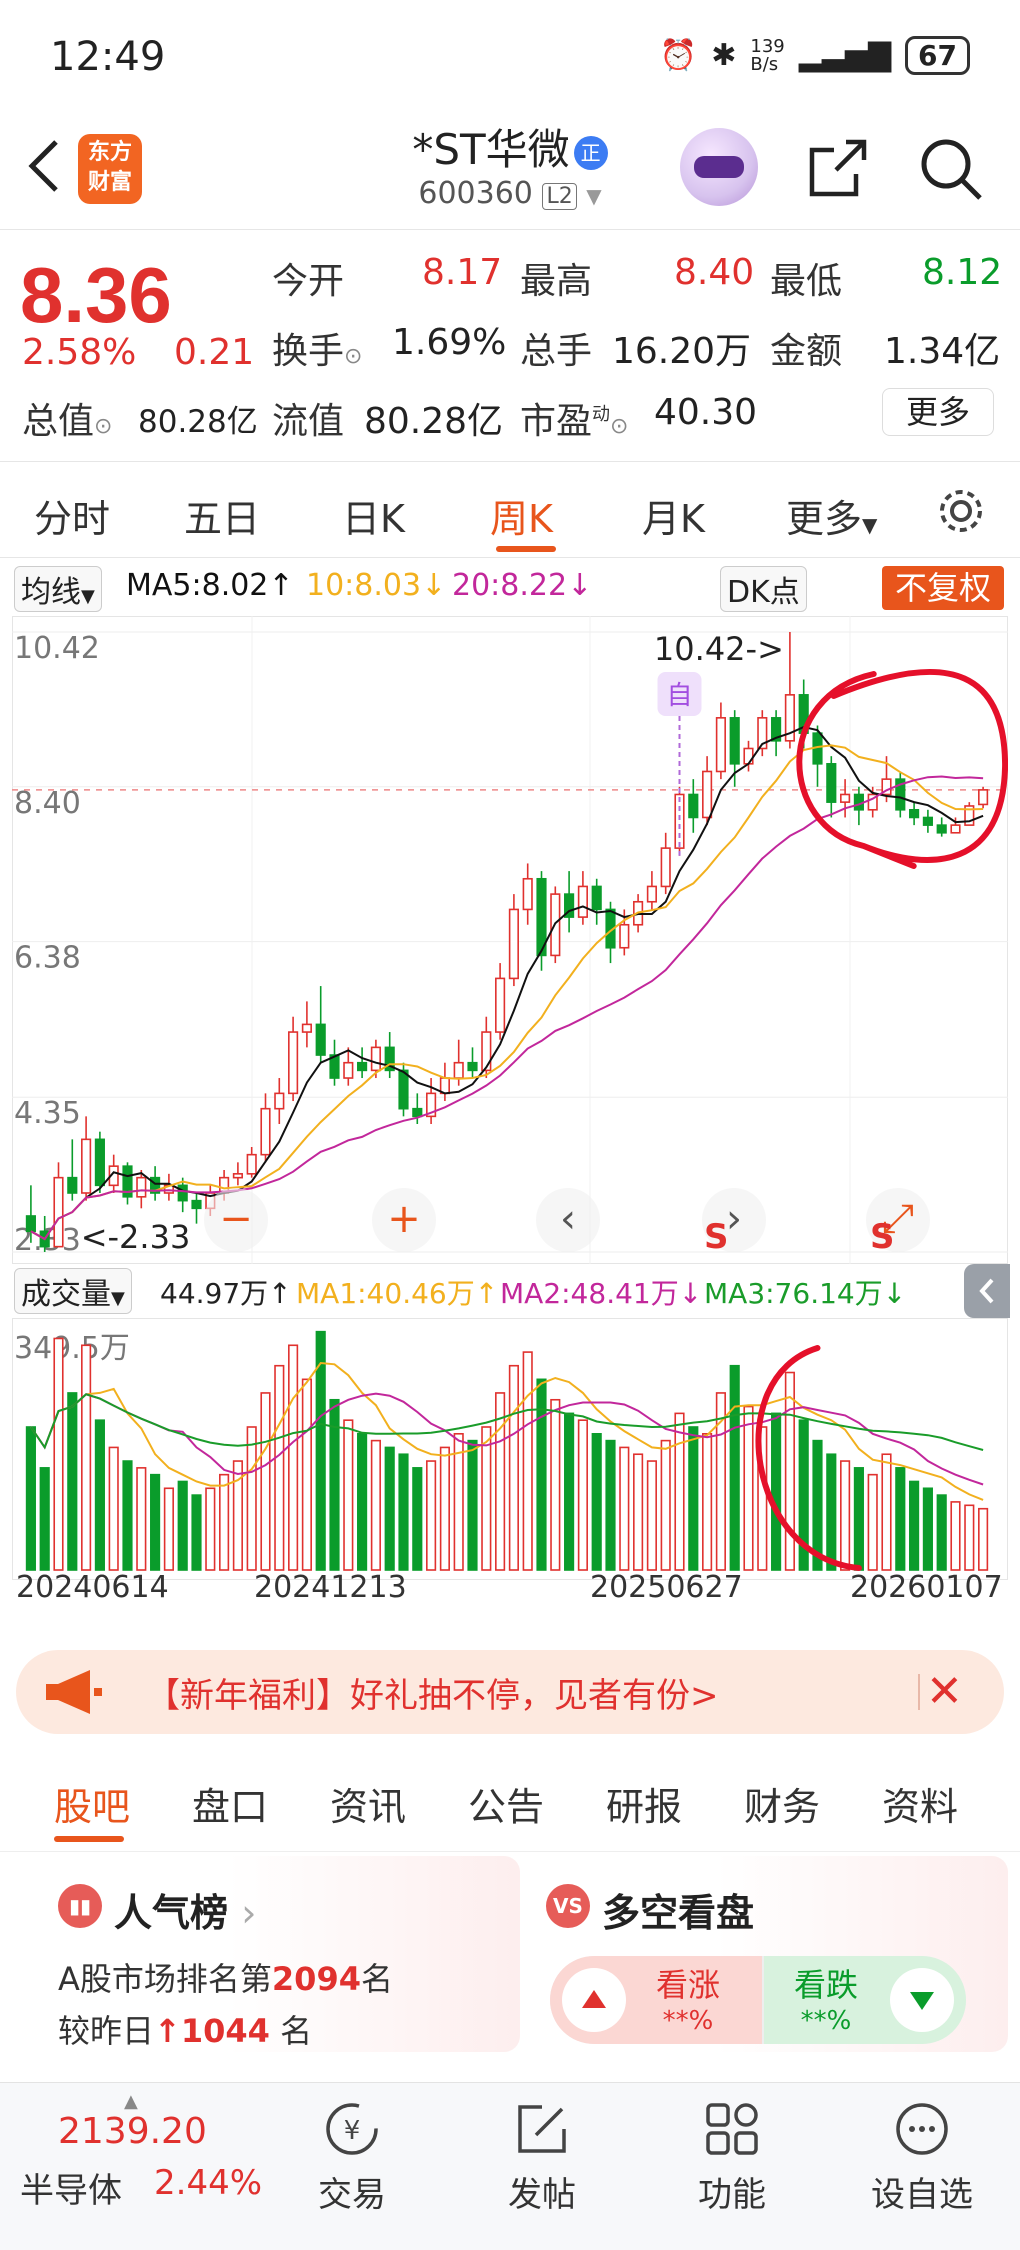 Image resolution: width=1020 pixels, height=2250 pixels. What do you see at coordinates (716, 1237) in the screenshot?
I see `sell-signal-mark: S` at bounding box center [716, 1237].